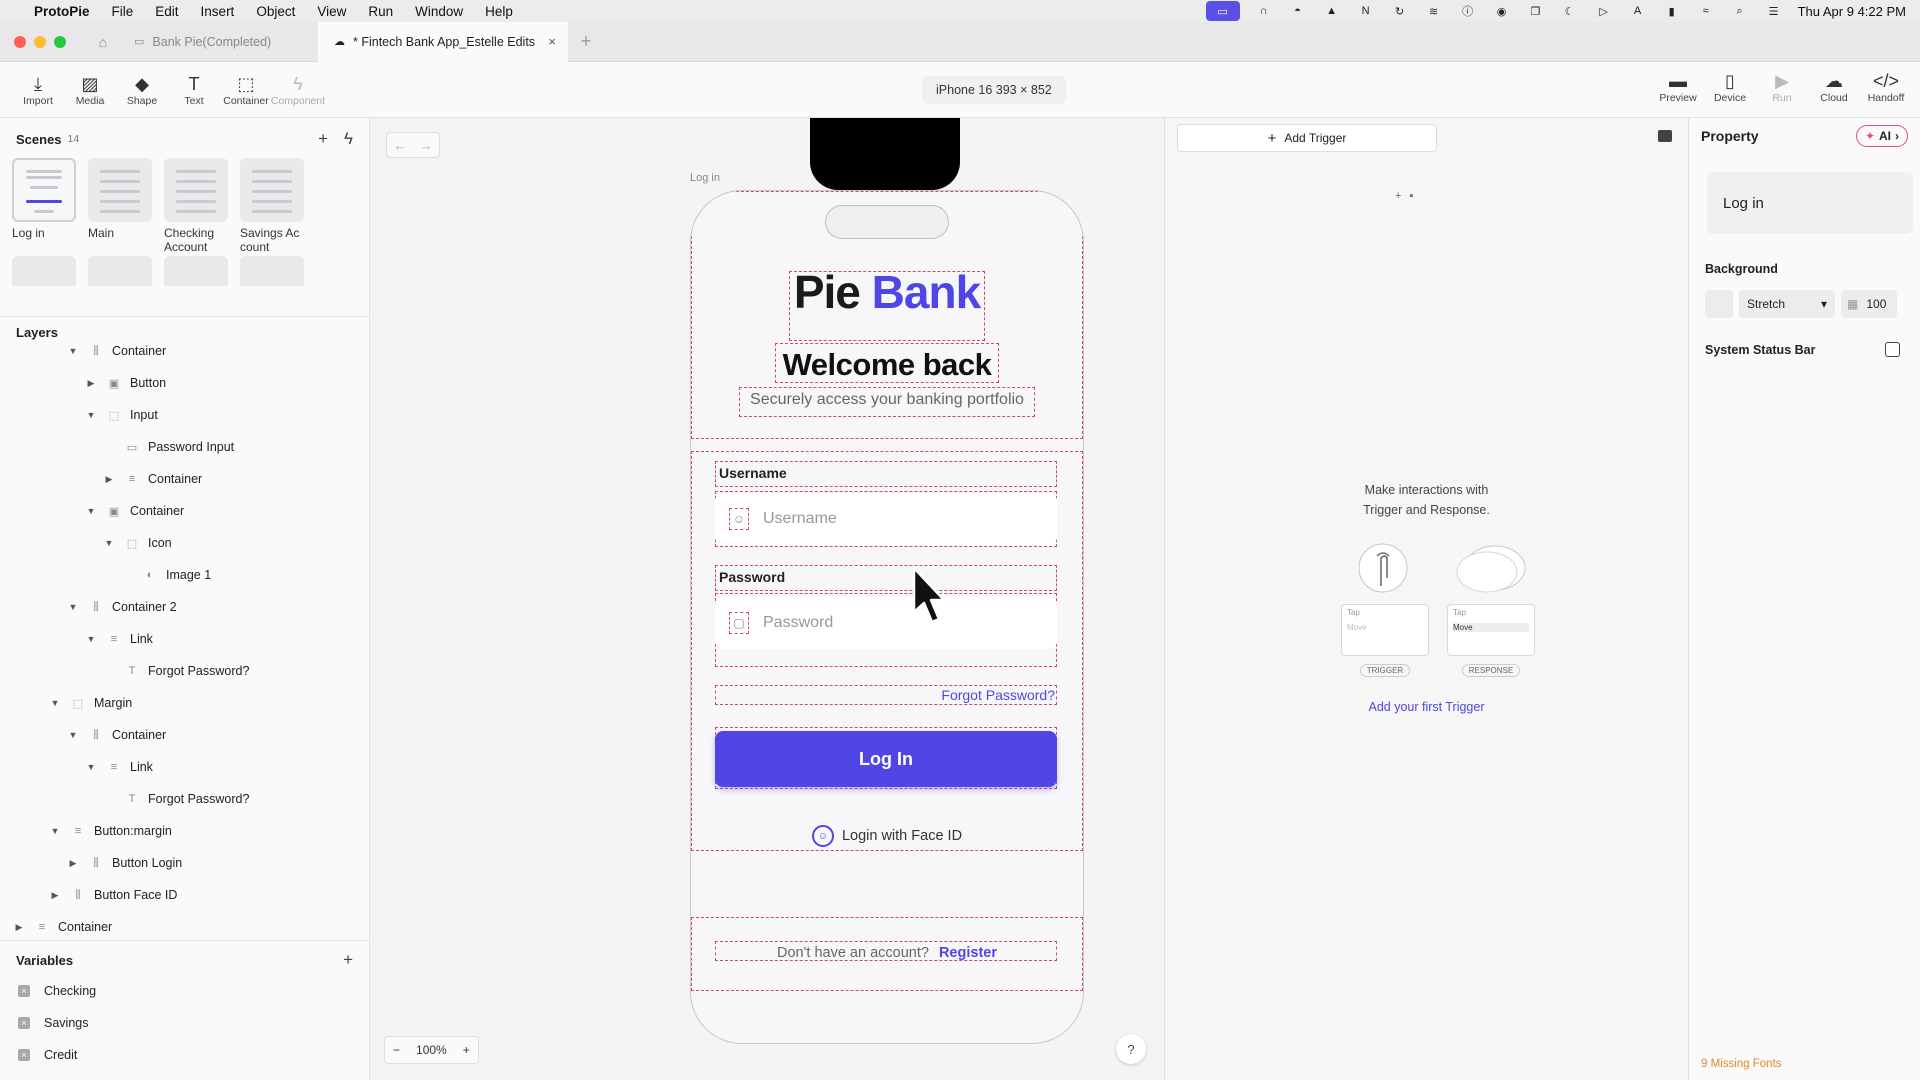 The image size is (1920, 1080). I want to click on menu-app-name: ProtoPie, so click(62, 11).